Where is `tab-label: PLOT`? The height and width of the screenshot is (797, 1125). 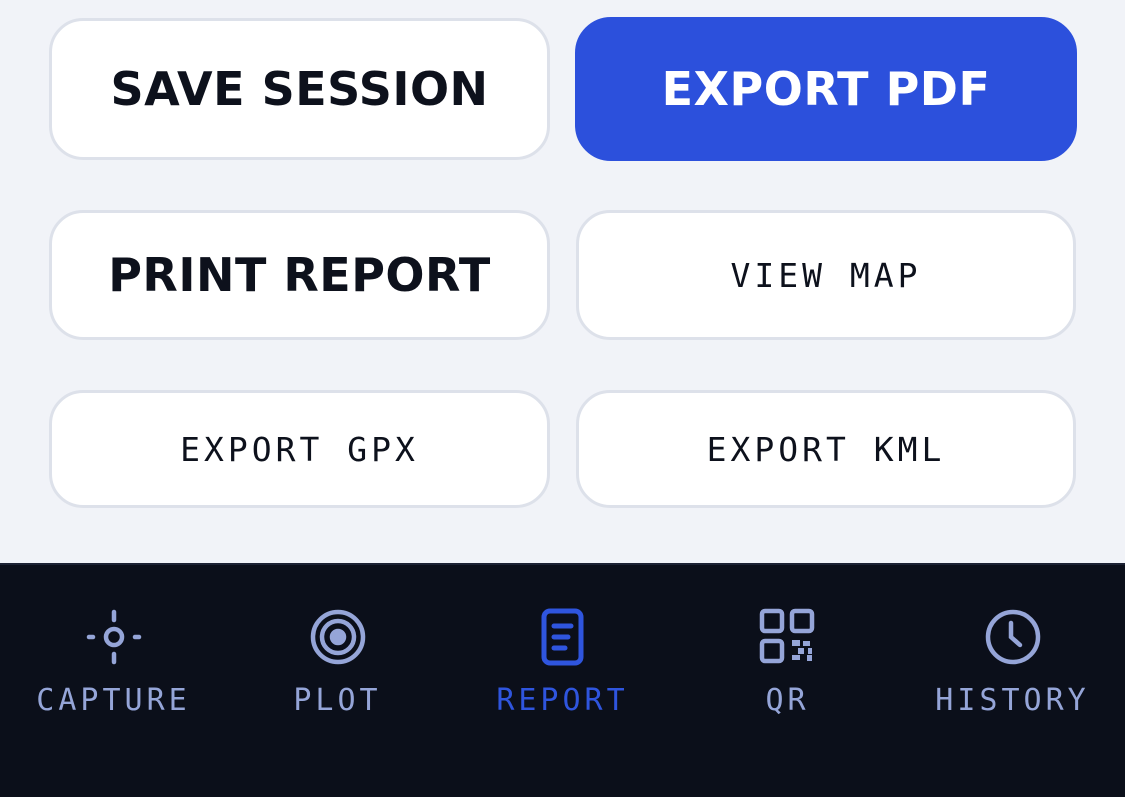
tab-label: PLOT is located at coordinates (337, 700).